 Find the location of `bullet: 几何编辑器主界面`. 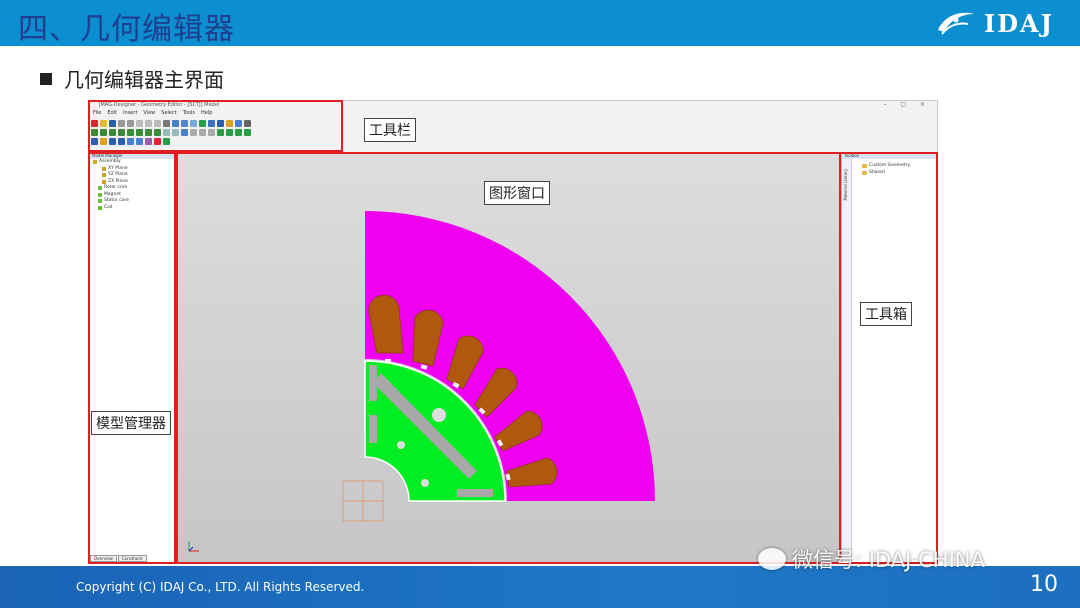

bullet: 几何编辑器主界面 is located at coordinates (132, 78).